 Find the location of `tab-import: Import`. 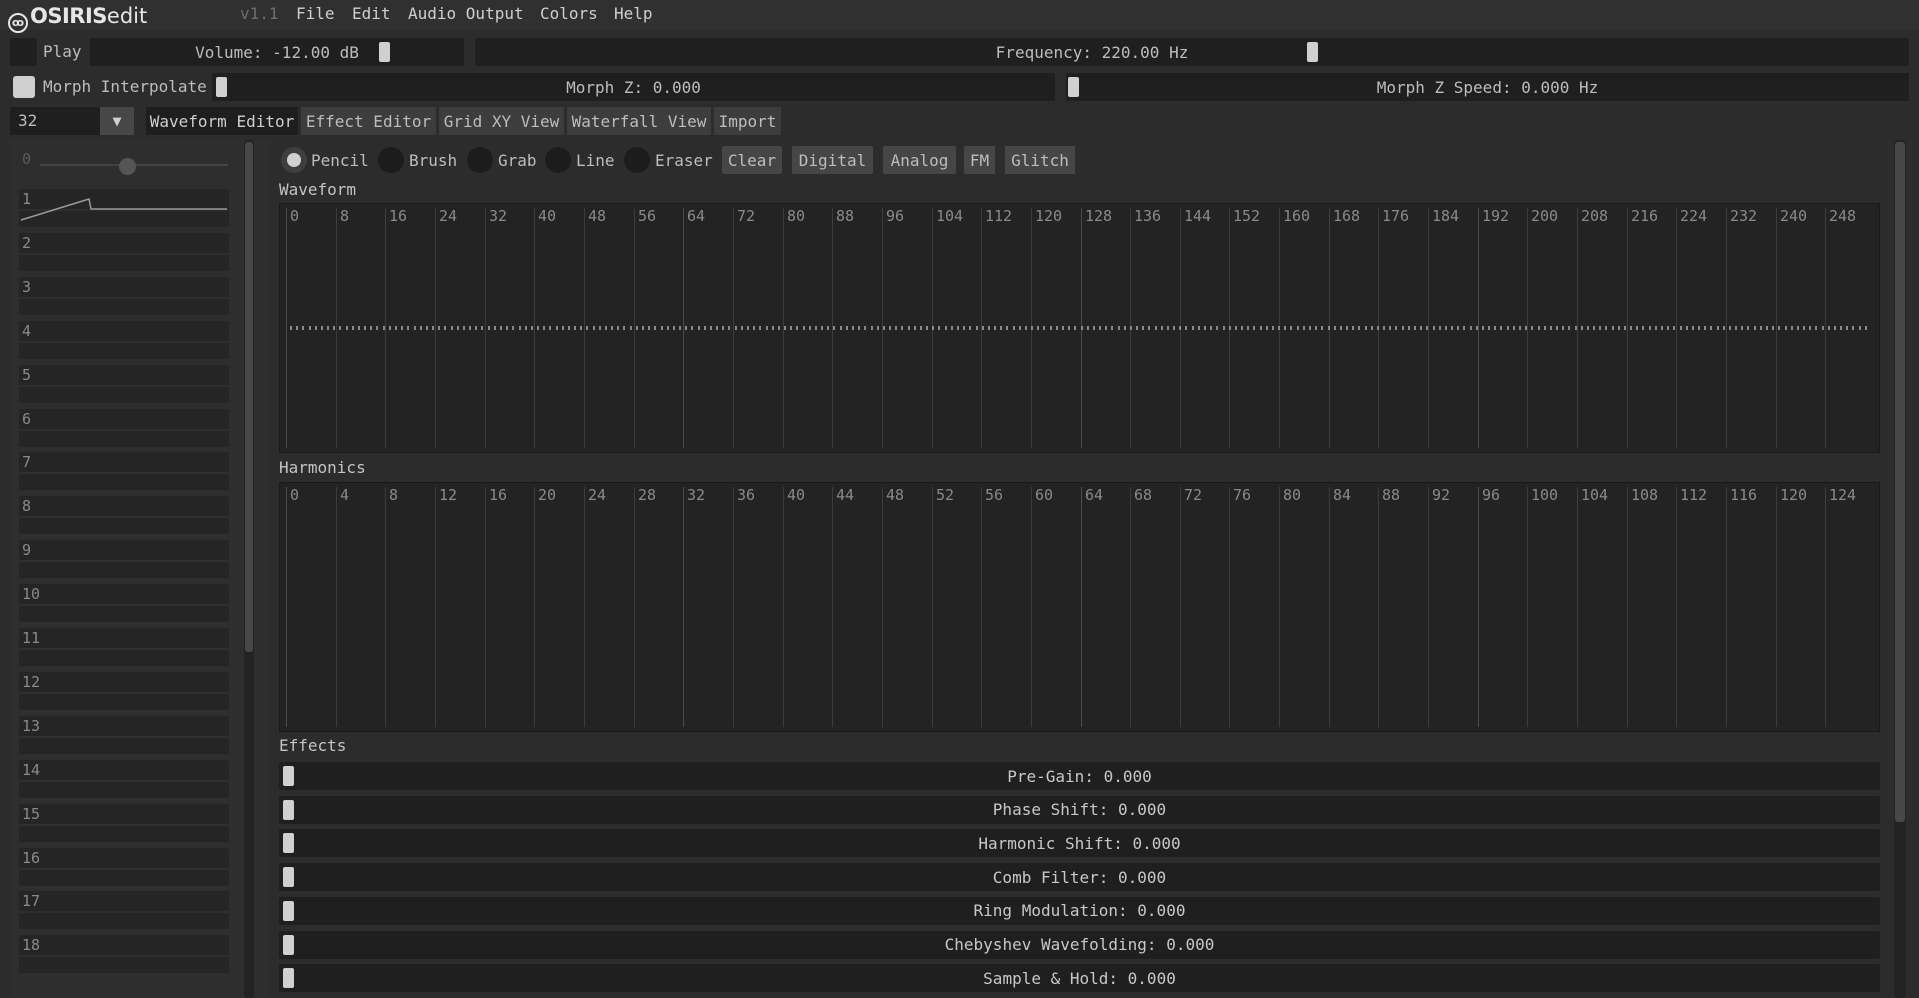

tab-import: Import is located at coordinates (747, 121).